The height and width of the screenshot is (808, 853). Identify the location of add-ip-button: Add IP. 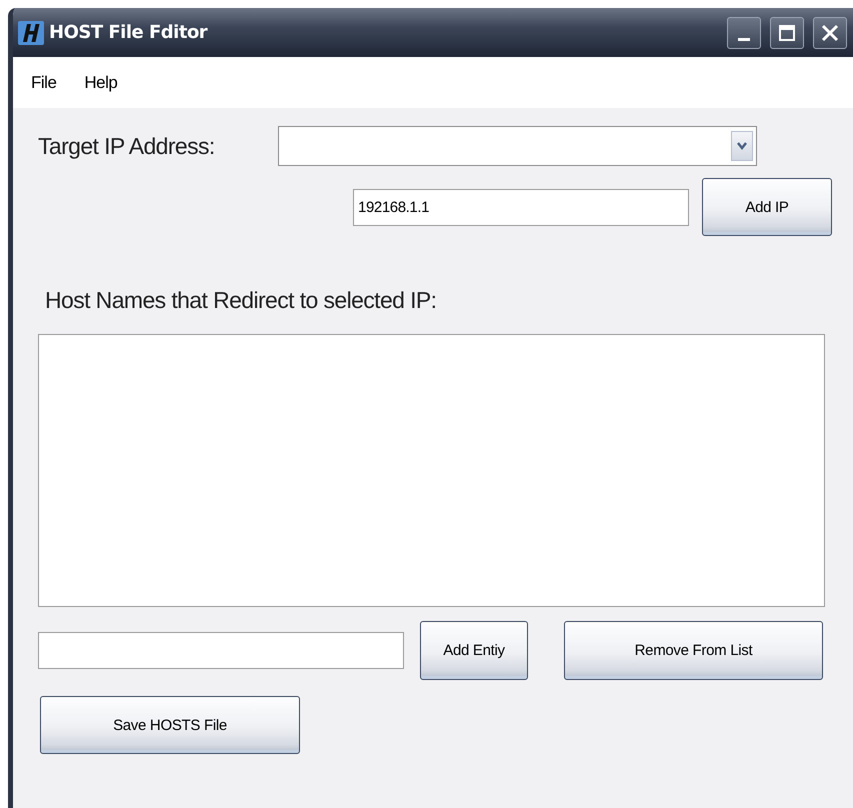
(767, 207).